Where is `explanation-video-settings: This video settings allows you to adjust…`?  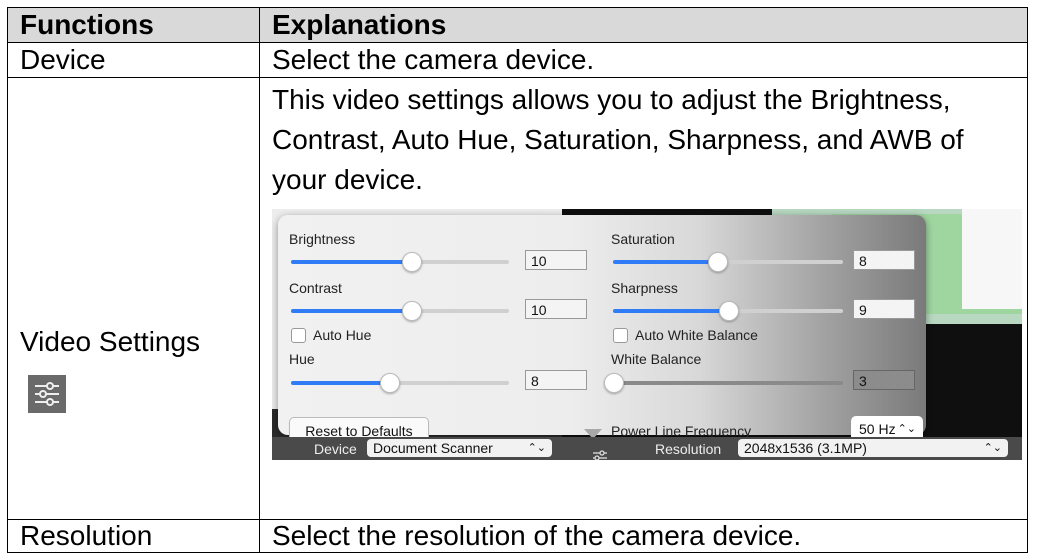
explanation-video-settings: This video settings allows you to adjust… is located at coordinates (618, 139).